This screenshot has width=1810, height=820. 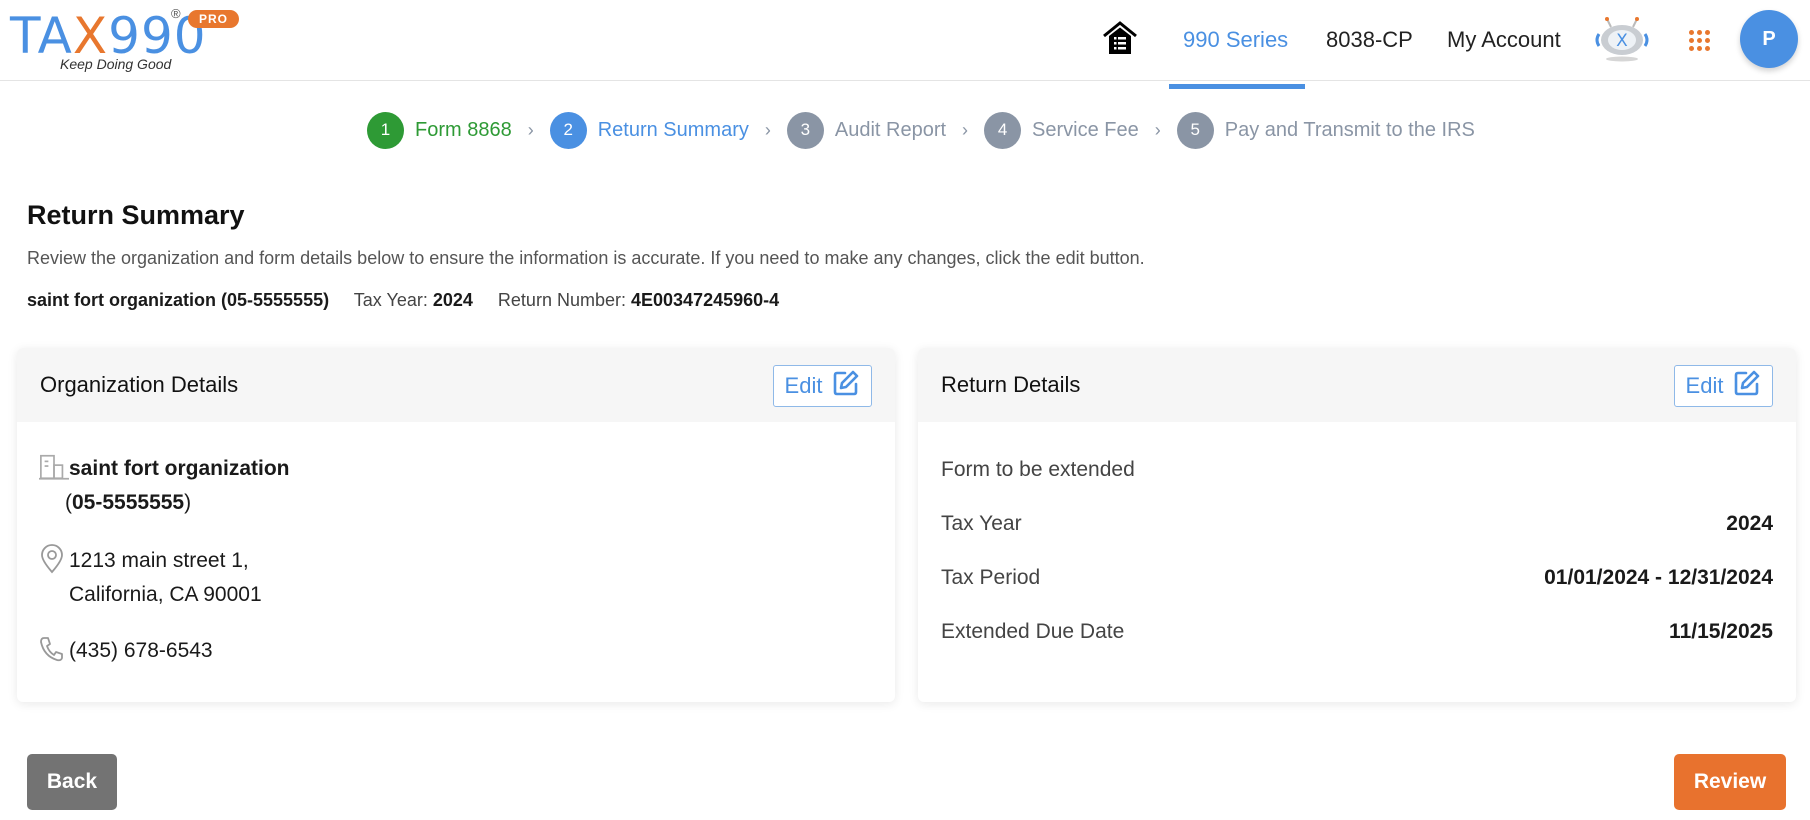 What do you see at coordinates (1237, 86) in the screenshot?
I see `active-nav-indicator` at bounding box center [1237, 86].